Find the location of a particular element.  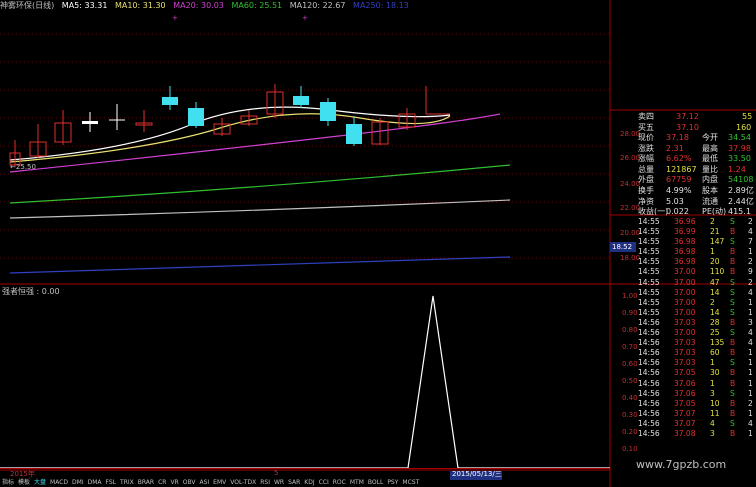

tick-cell: 10 is located at coordinates (715, 403).